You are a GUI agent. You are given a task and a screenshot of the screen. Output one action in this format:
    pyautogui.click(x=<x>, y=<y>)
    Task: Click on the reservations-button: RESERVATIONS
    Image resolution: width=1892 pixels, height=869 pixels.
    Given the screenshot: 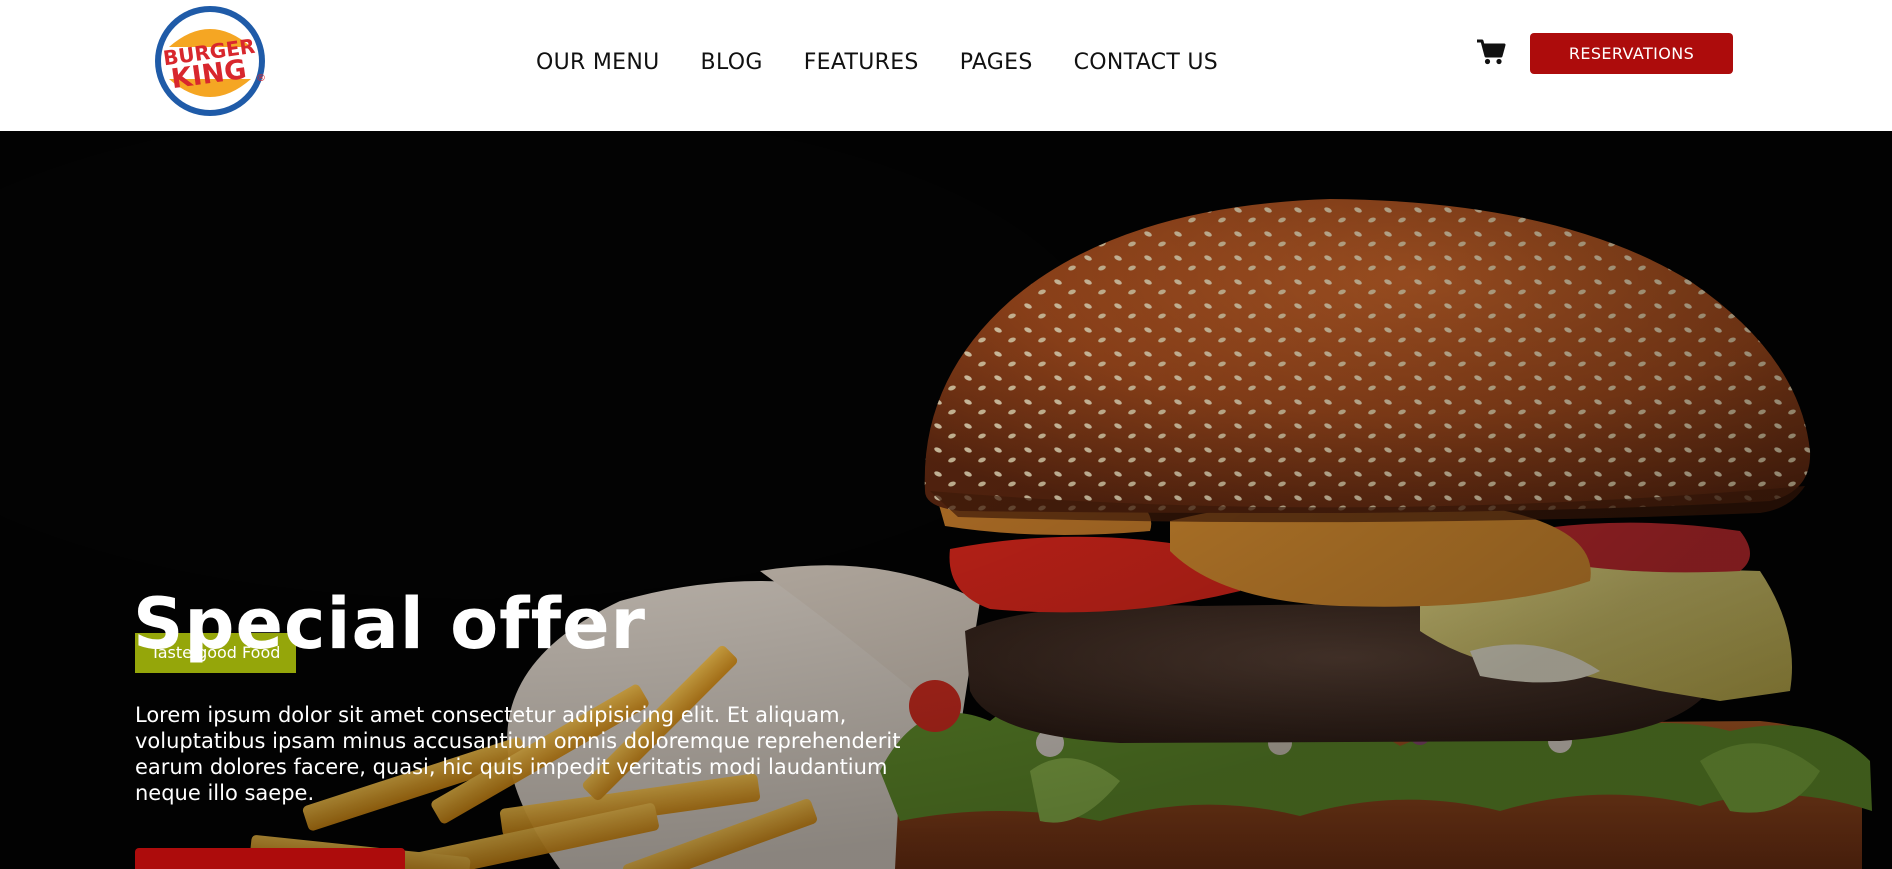 What is the action you would take?
    pyautogui.click(x=1631, y=53)
    